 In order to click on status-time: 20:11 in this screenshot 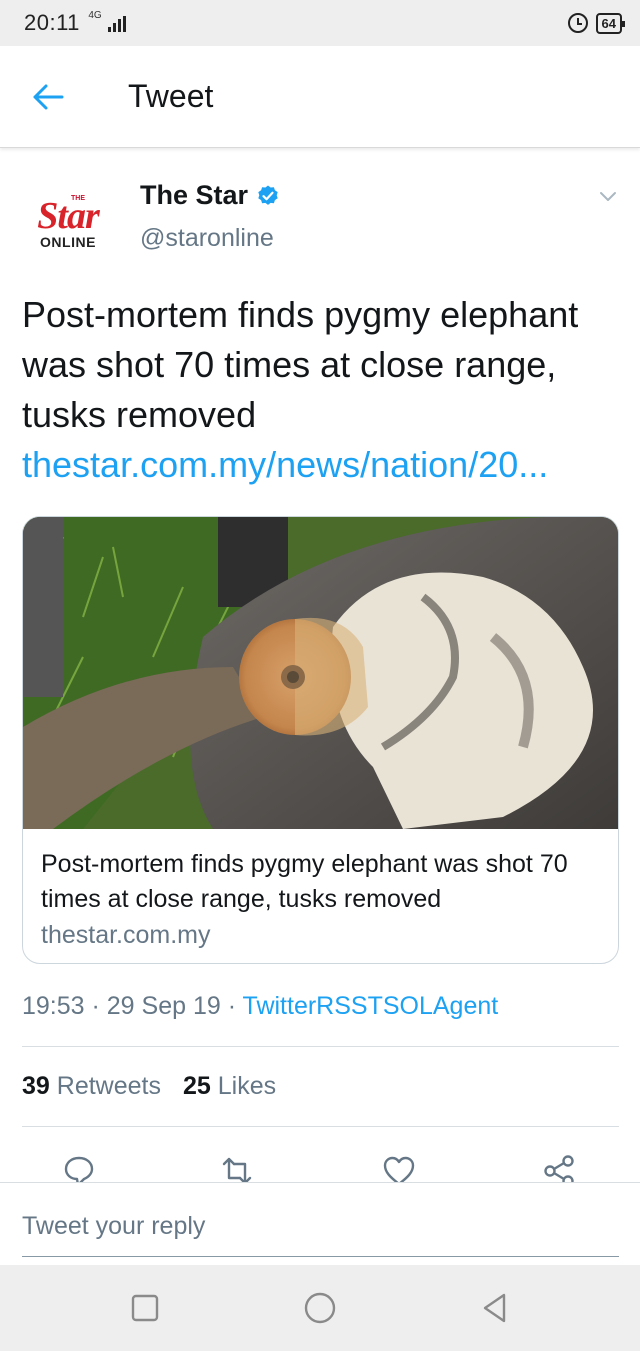, I will do `click(52, 22)`.